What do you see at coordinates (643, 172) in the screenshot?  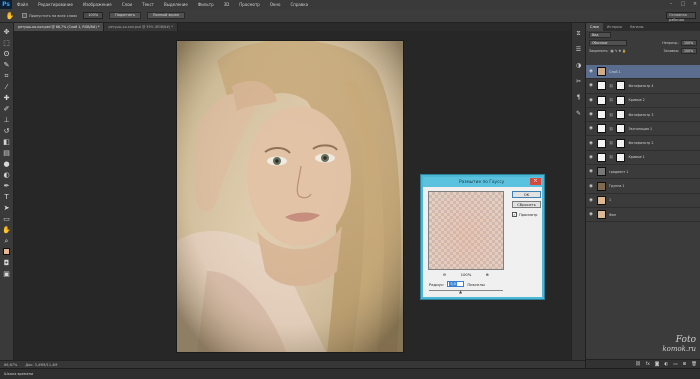 I see `layer-row: ◉ градиент 1` at bounding box center [643, 172].